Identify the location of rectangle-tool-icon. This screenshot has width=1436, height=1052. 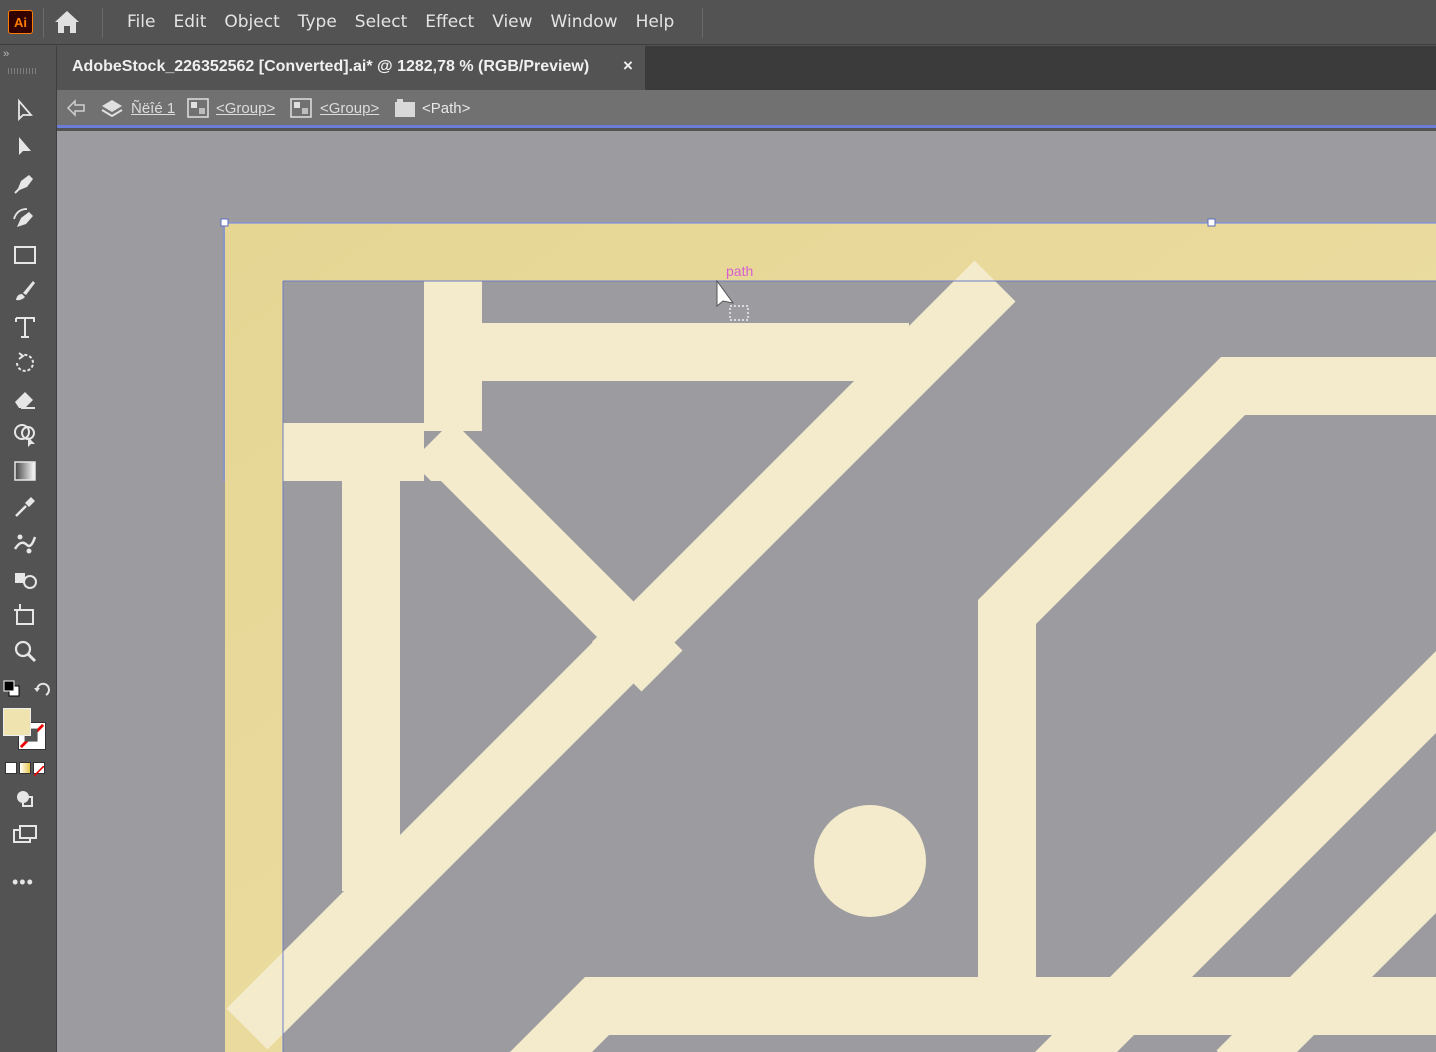
(25, 255).